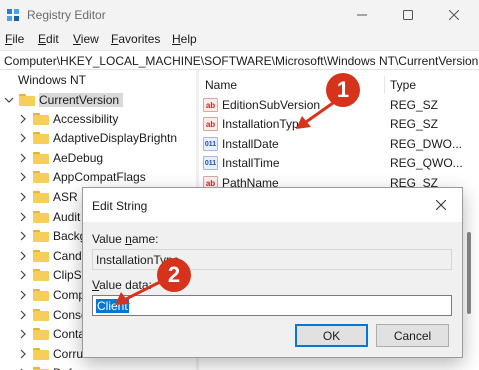  I want to click on tree-item-label: Defau, so click(69, 368).